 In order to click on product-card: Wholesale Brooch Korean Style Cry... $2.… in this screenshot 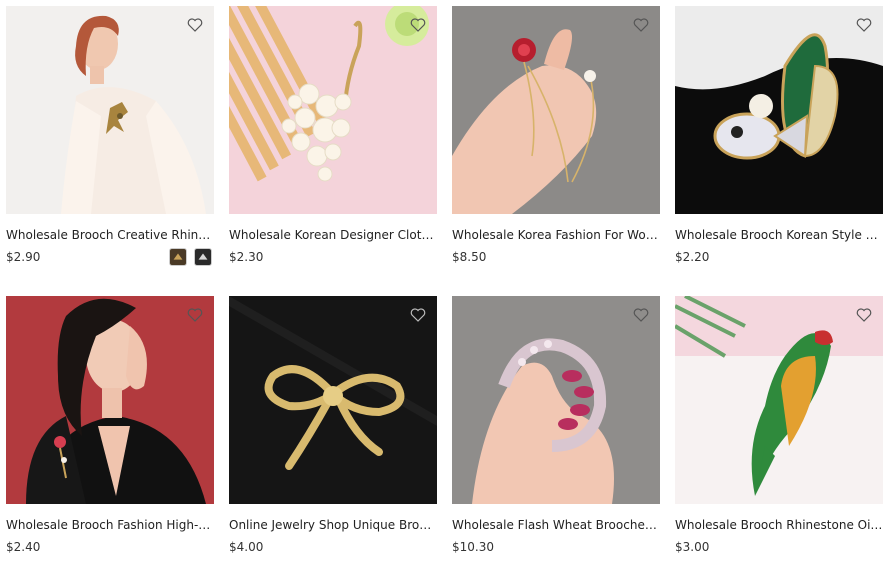, I will do `click(779, 140)`.